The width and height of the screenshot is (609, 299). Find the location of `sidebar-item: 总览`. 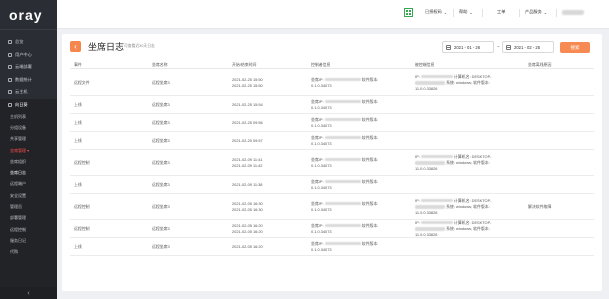

sidebar-item: 总览 is located at coordinates (28, 42).